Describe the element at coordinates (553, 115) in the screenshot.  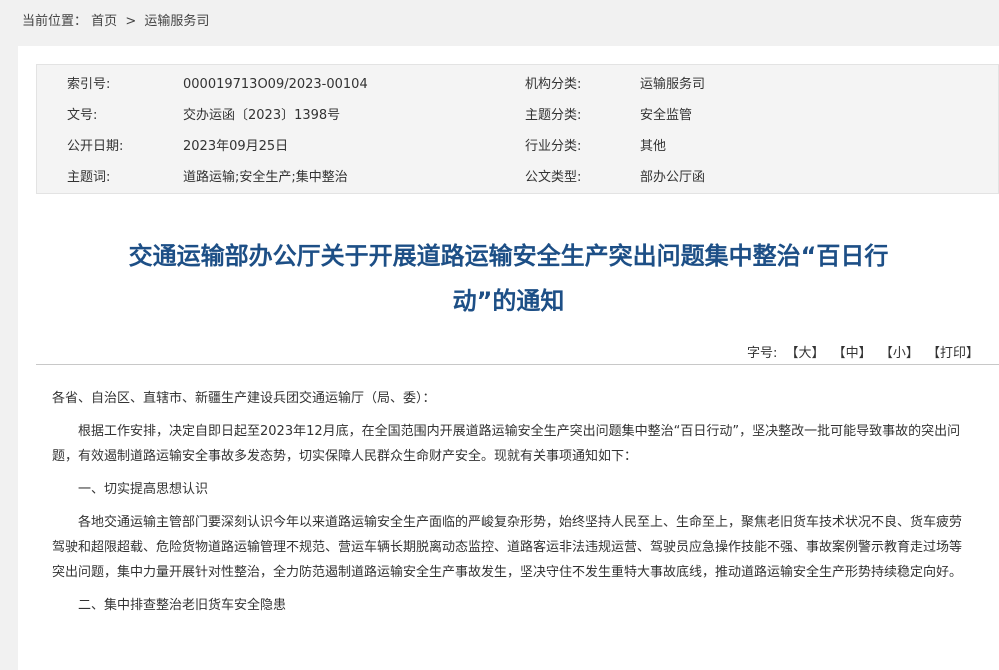
I see `meta-key: 主题分类:` at that location.